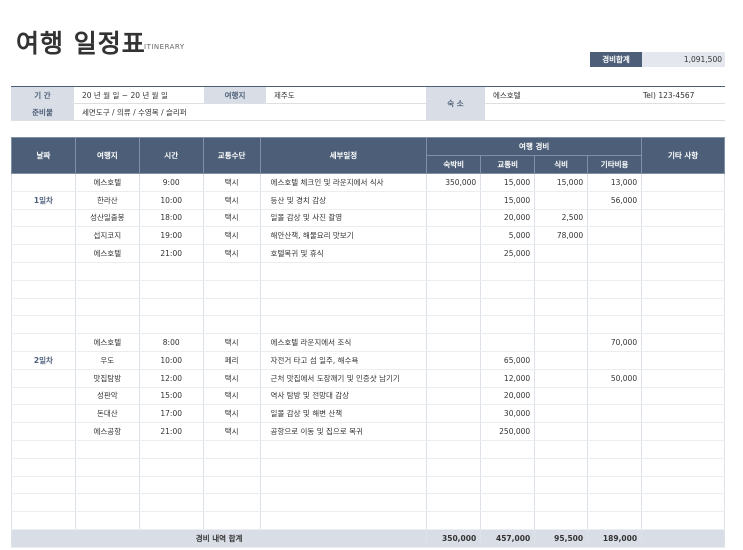 The image size is (743, 550). I want to click on day-cell: 2일차, so click(43, 360).